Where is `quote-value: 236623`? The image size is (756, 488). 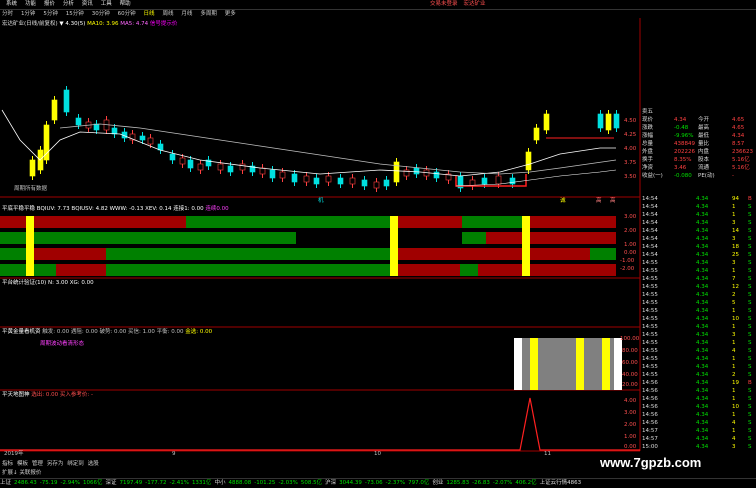
quote-value: 236623 is located at coordinates (742, 152).